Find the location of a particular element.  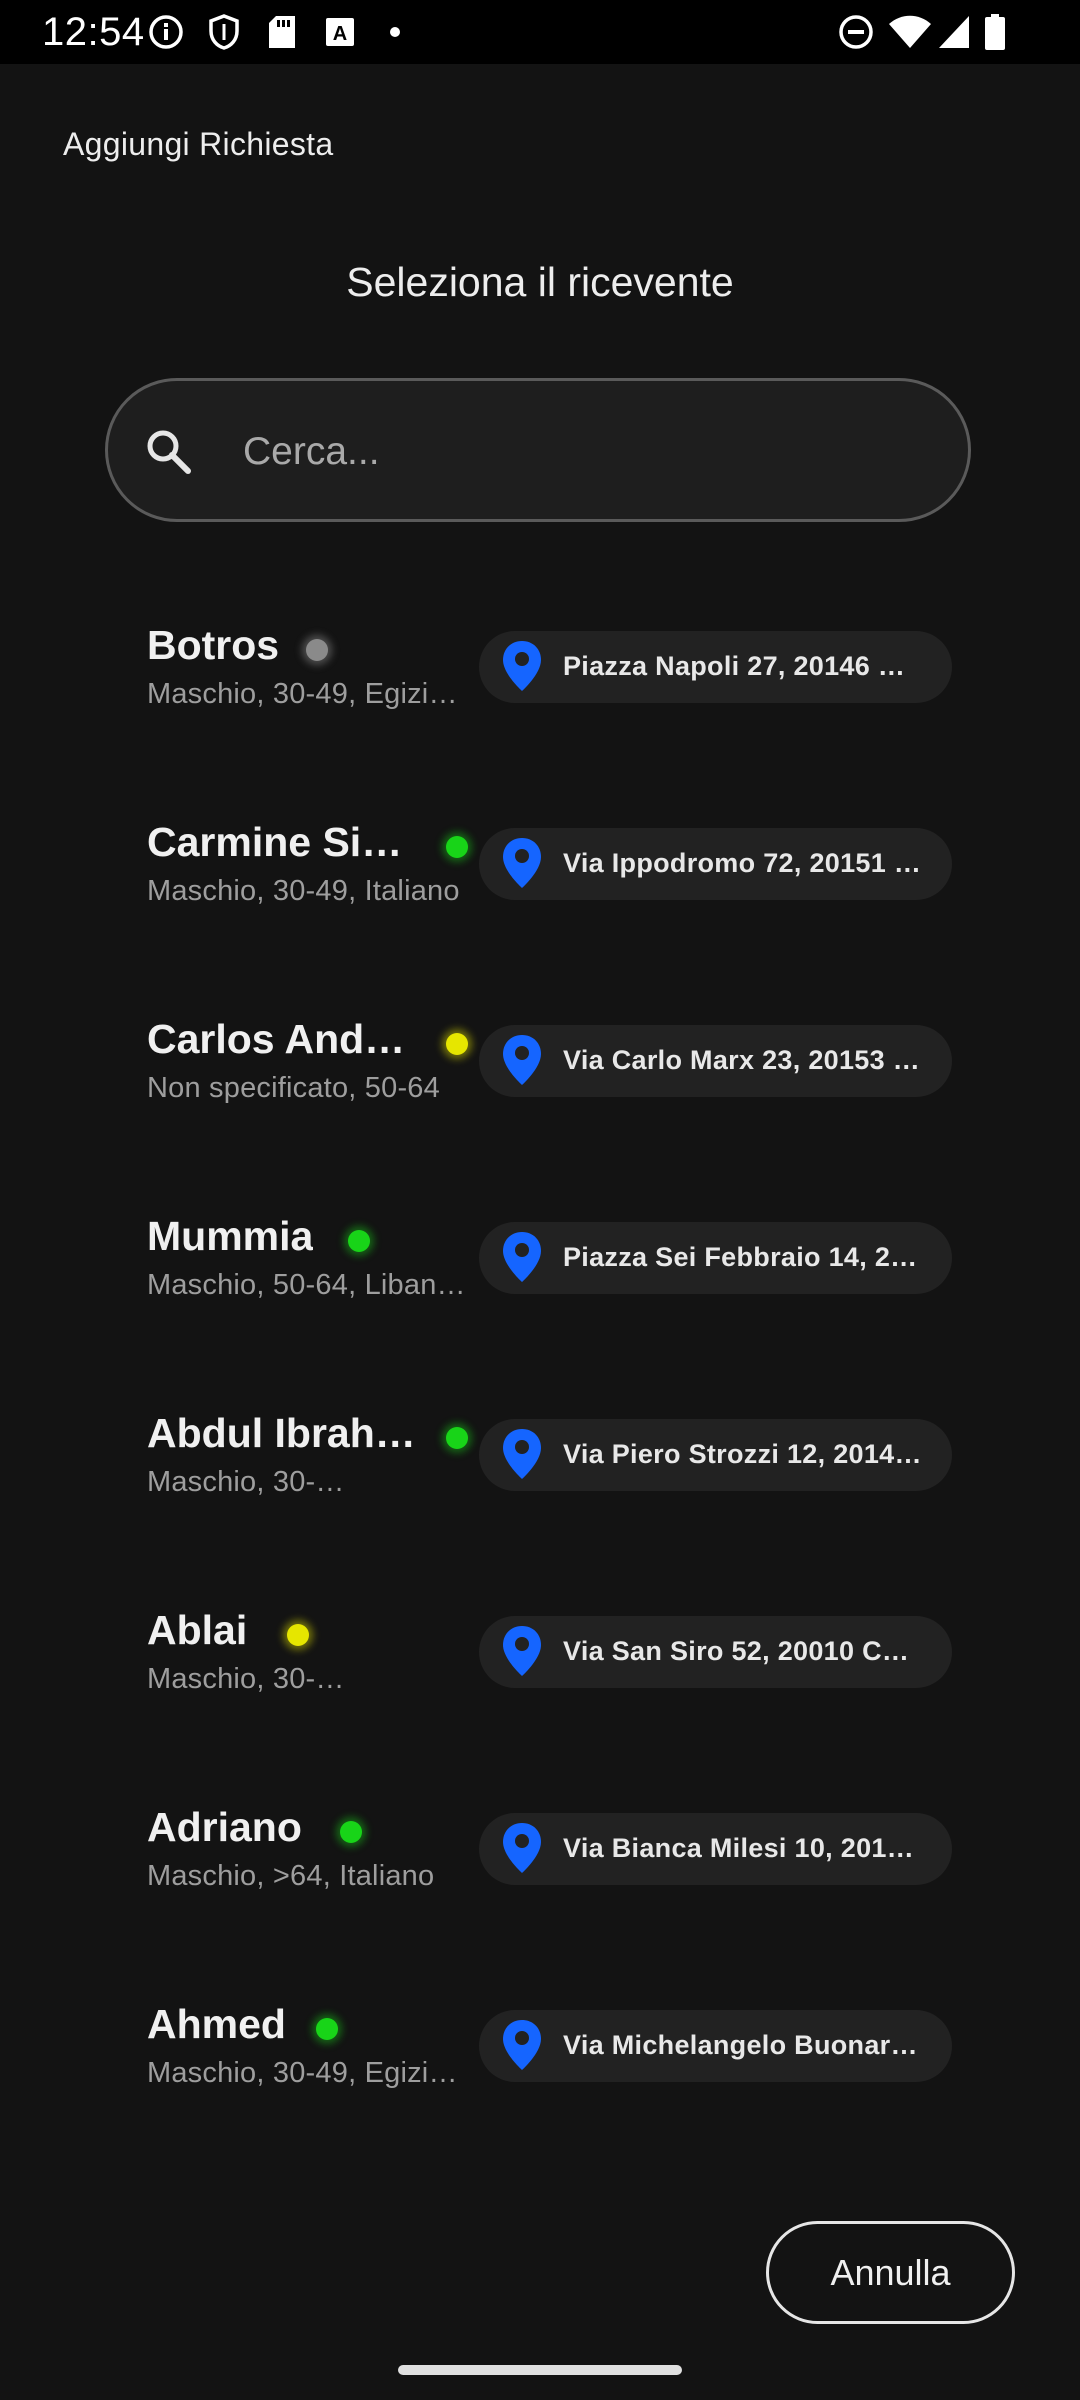

shield-icon is located at coordinates (224, 32).